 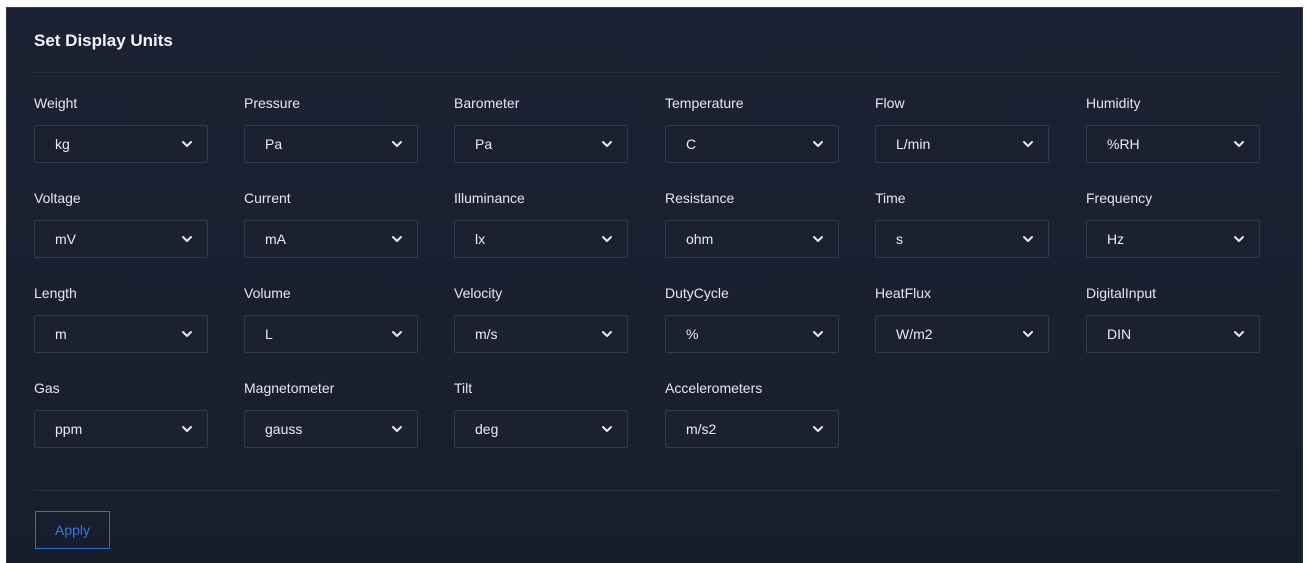 I want to click on humidity-selected-unit: %RH, so click(x=1123, y=144).